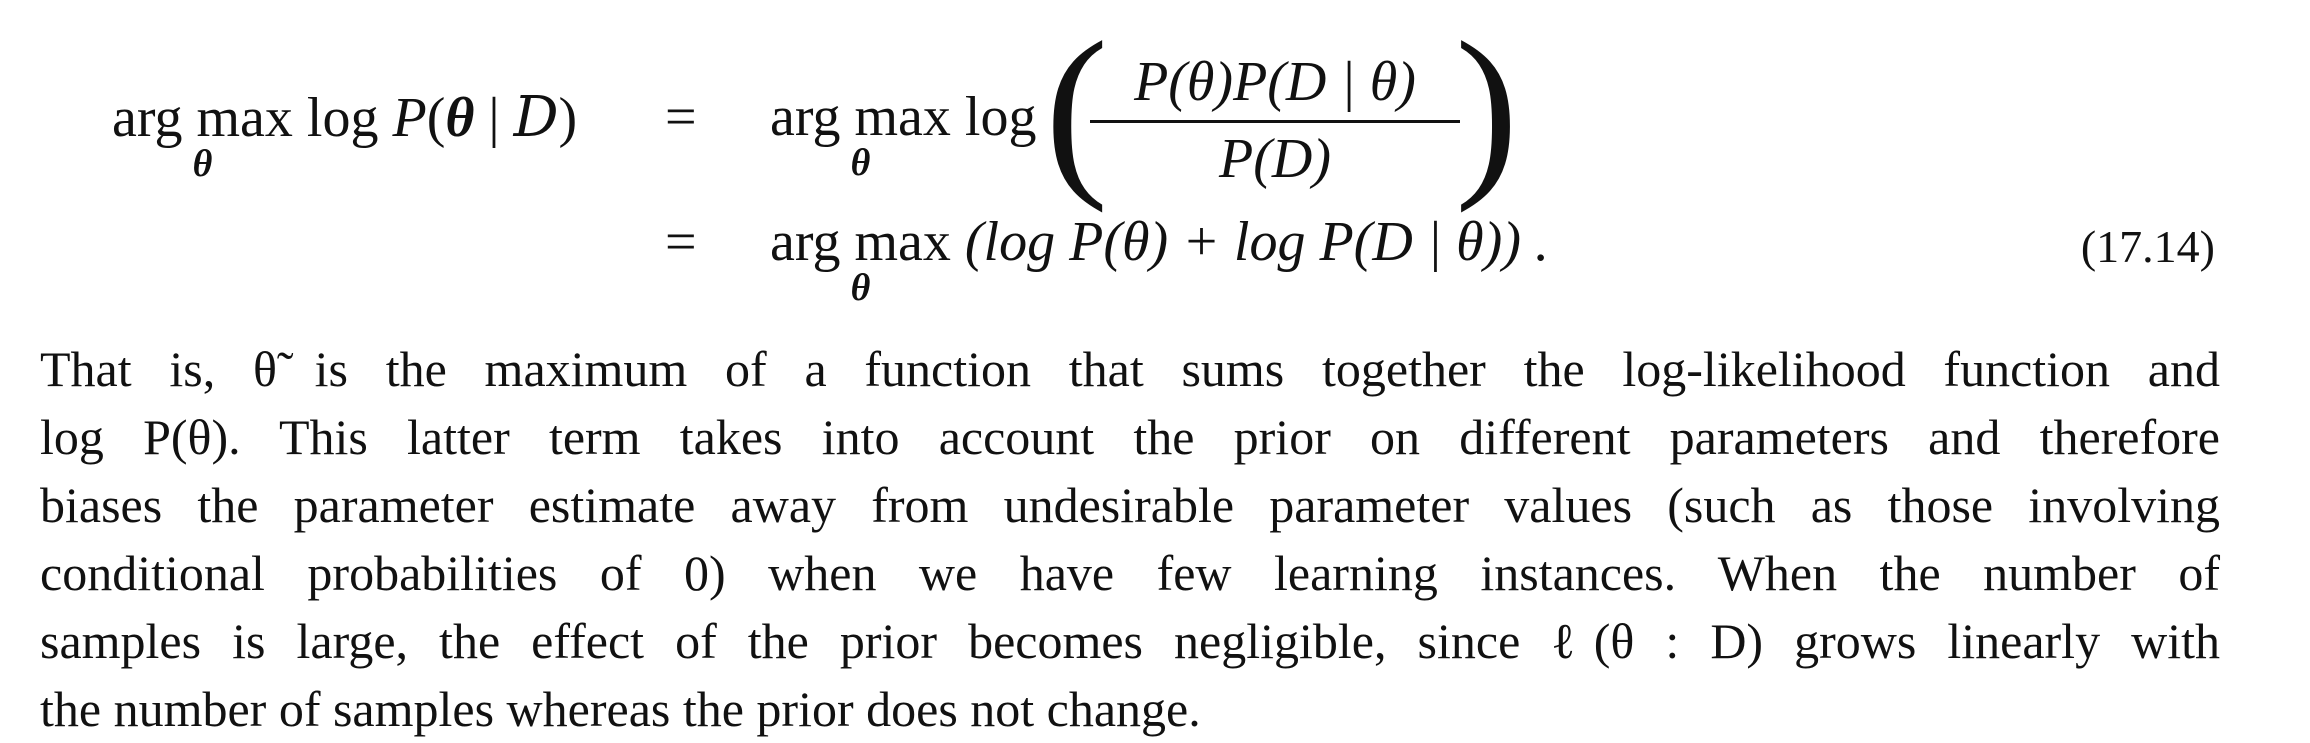 This screenshot has width=2310, height=743. What do you see at coordinates (202, 118) in the screenshot?
I see `argmax-label: arg max` at bounding box center [202, 118].